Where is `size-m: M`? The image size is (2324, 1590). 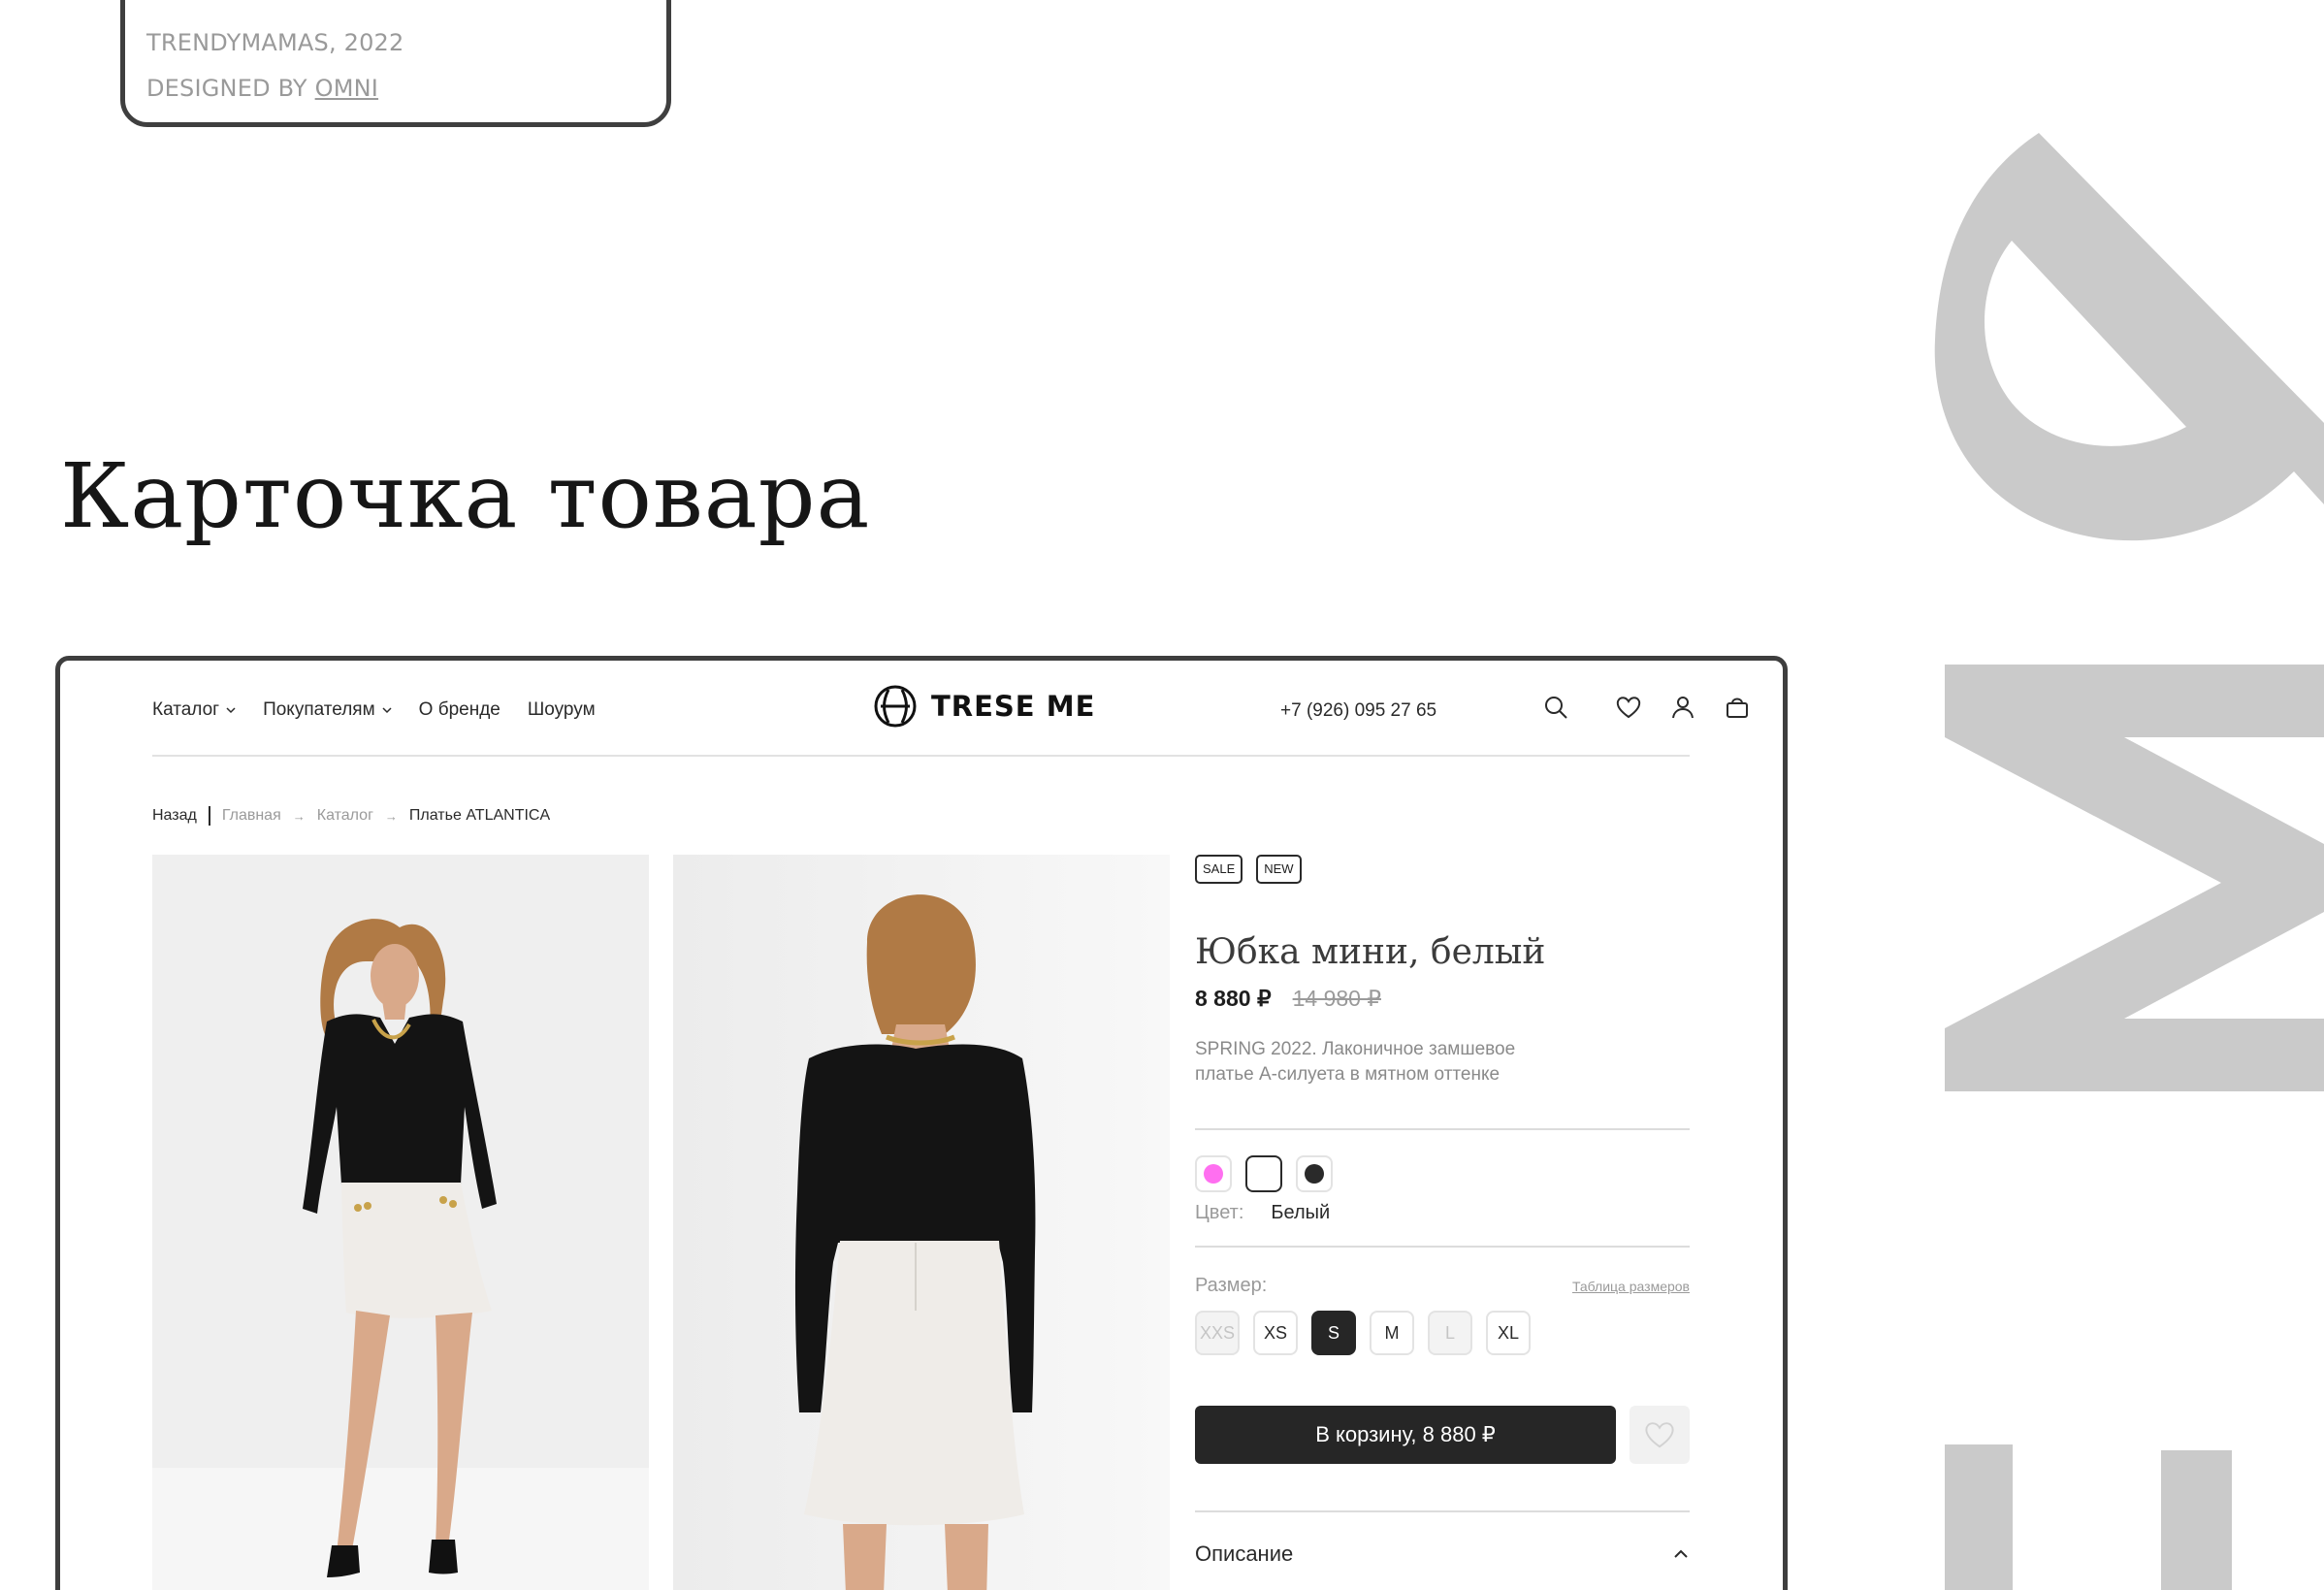 size-m: M is located at coordinates (1392, 1333).